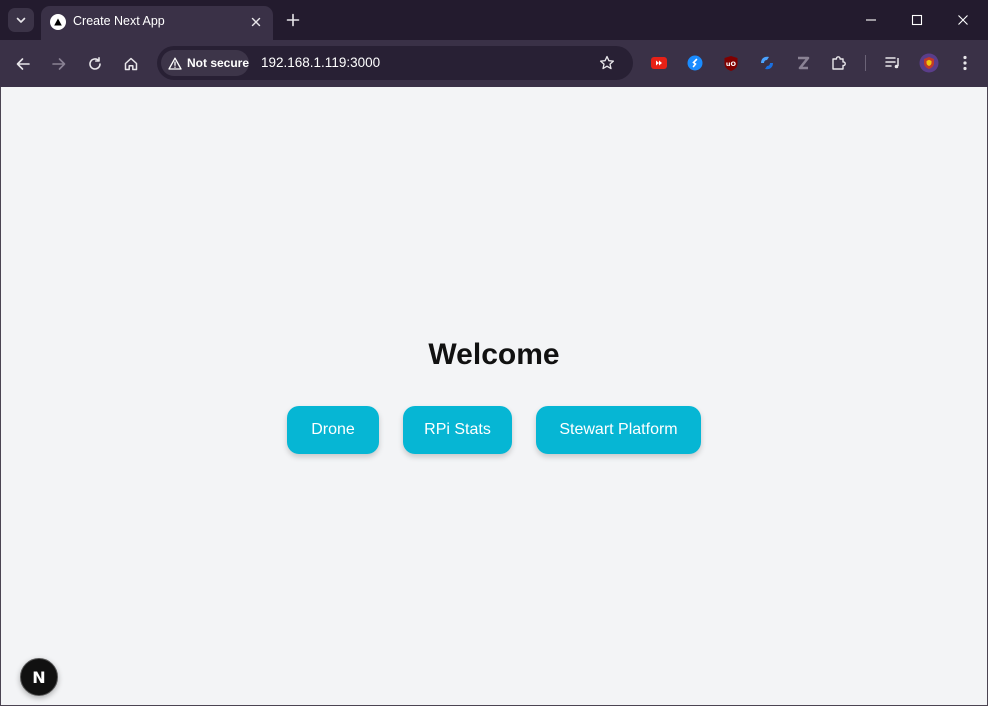 Image resolution: width=988 pixels, height=706 pixels. I want to click on nextjs-logo-icon: N, so click(39, 677).